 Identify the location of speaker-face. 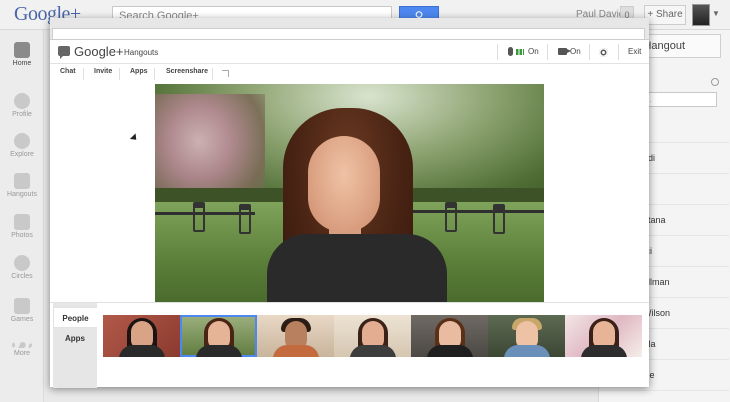
(344, 184).